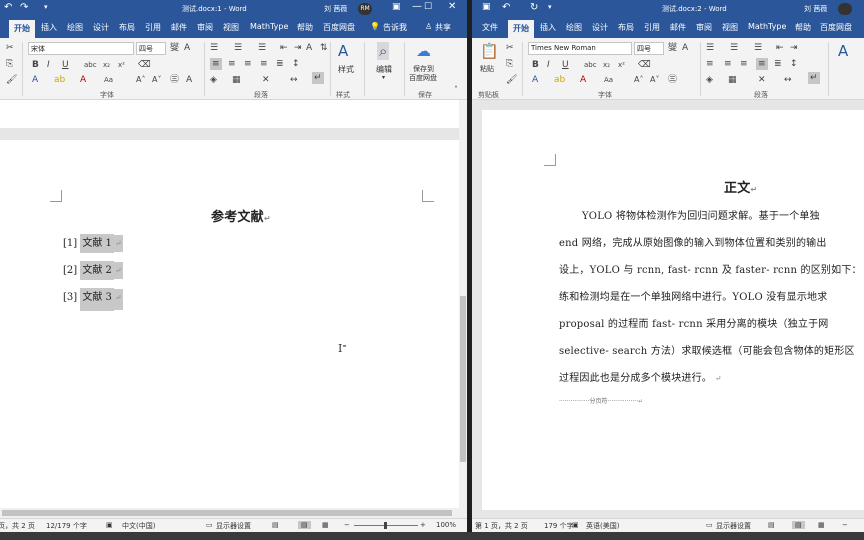  What do you see at coordinates (762, 80) in the screenshot?
I see `asian-layout-icon: ✕` at bounding box center [762, 80].